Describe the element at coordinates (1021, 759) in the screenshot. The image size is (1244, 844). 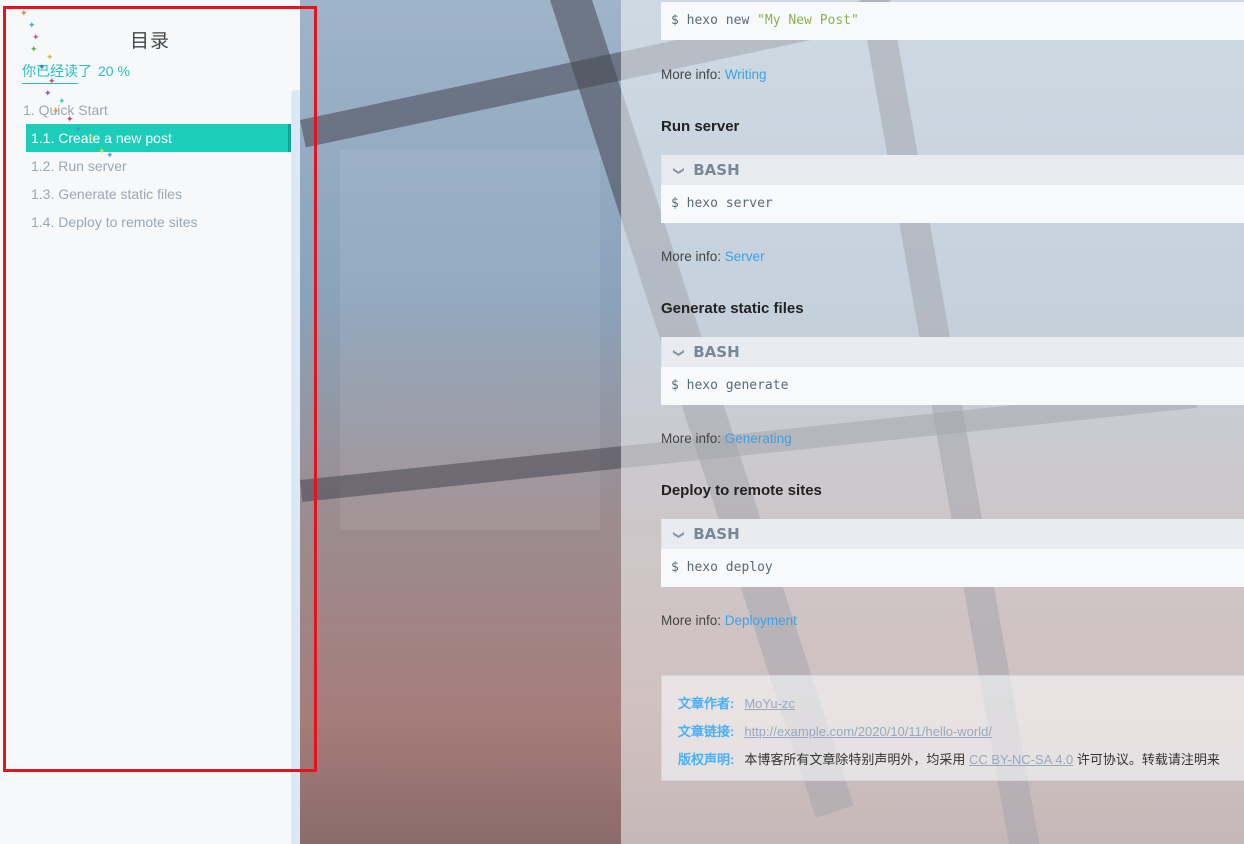
I see `license-link: CC BY-NC-SA 4.0` at that location.